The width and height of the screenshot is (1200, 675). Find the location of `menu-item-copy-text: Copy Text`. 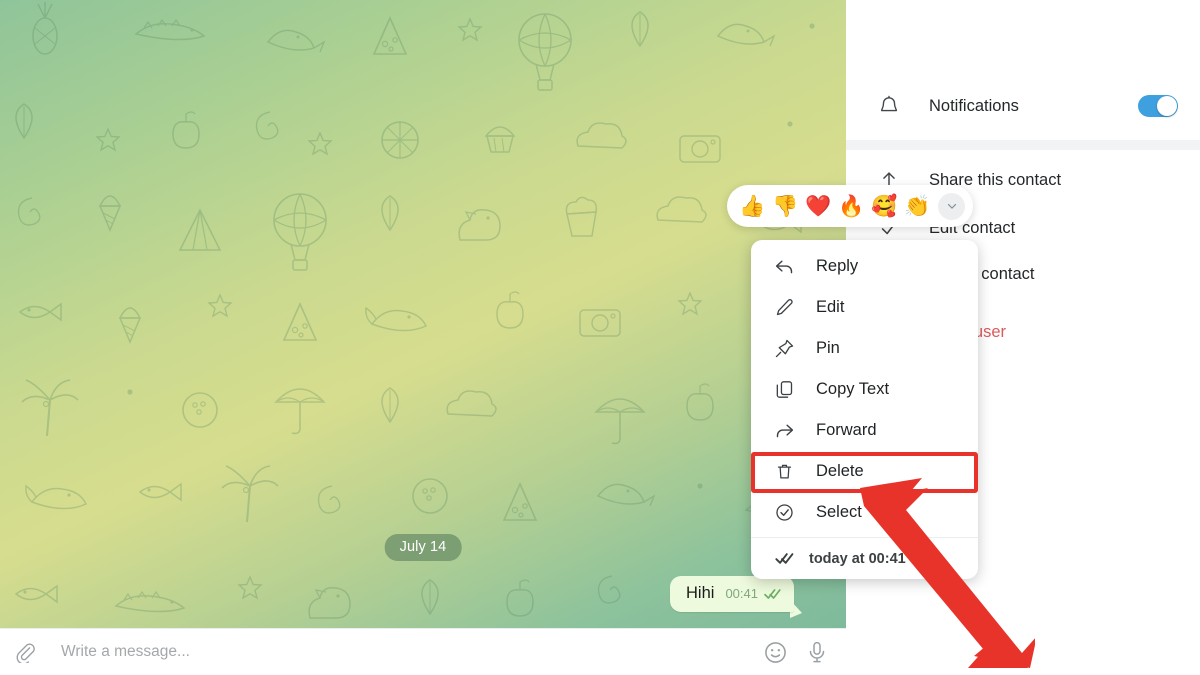

menu-item-copy-text: Copy Text is located at coordinates (864, 389).